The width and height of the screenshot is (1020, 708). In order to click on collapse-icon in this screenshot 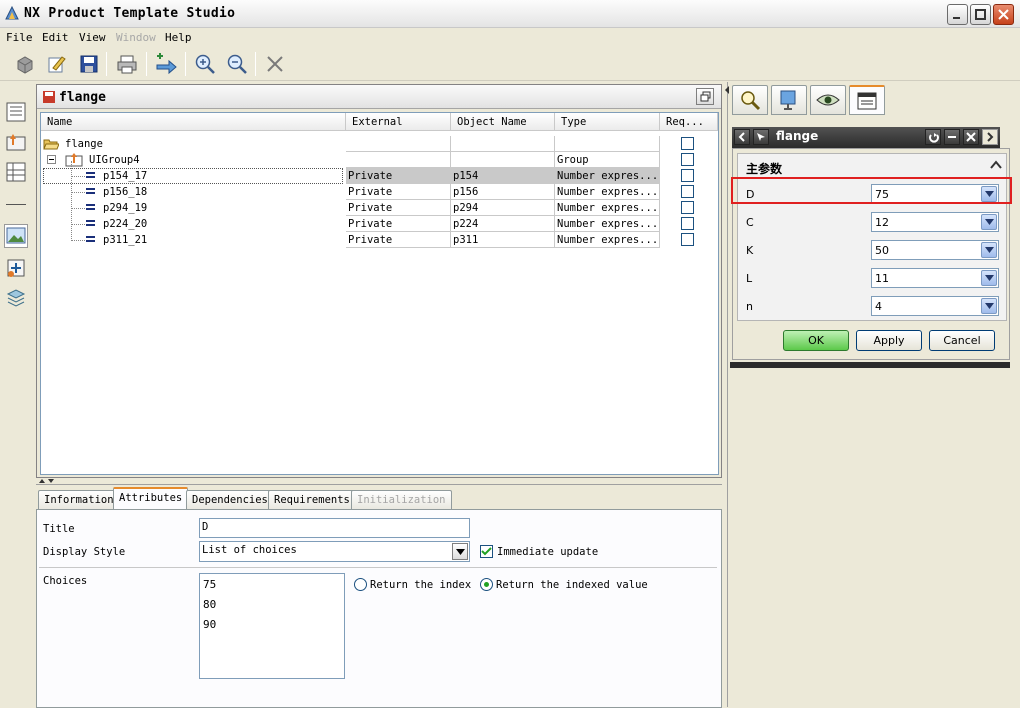, I will do `click(51, 159)`.